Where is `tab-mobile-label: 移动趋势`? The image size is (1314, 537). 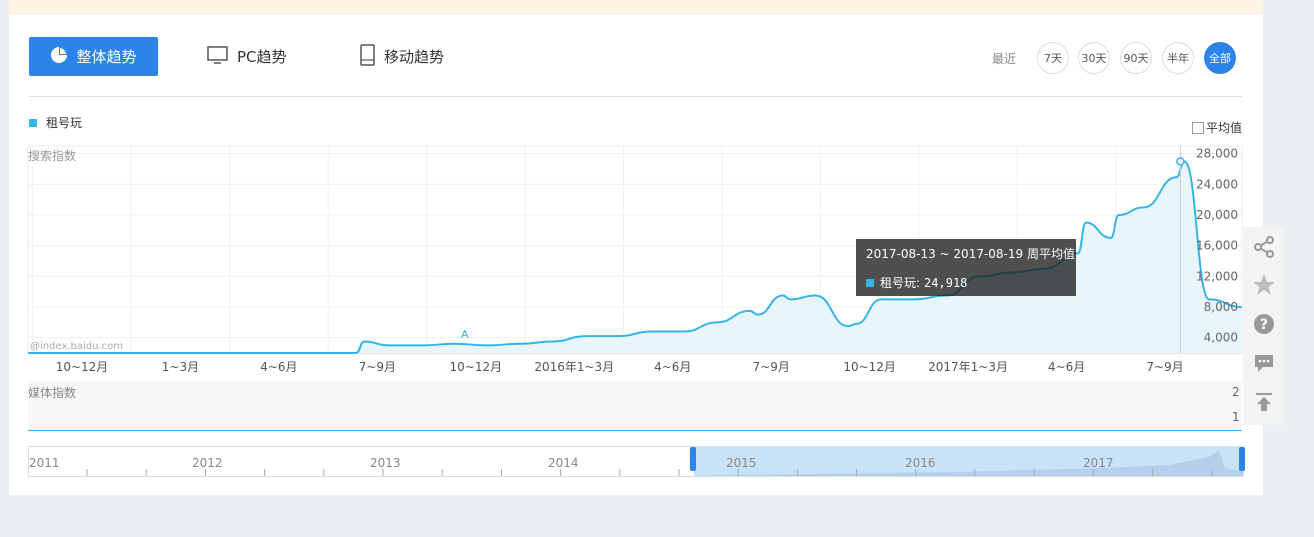 tab-mobile-label: 移动趋势 is located at coordinates (414, 57).